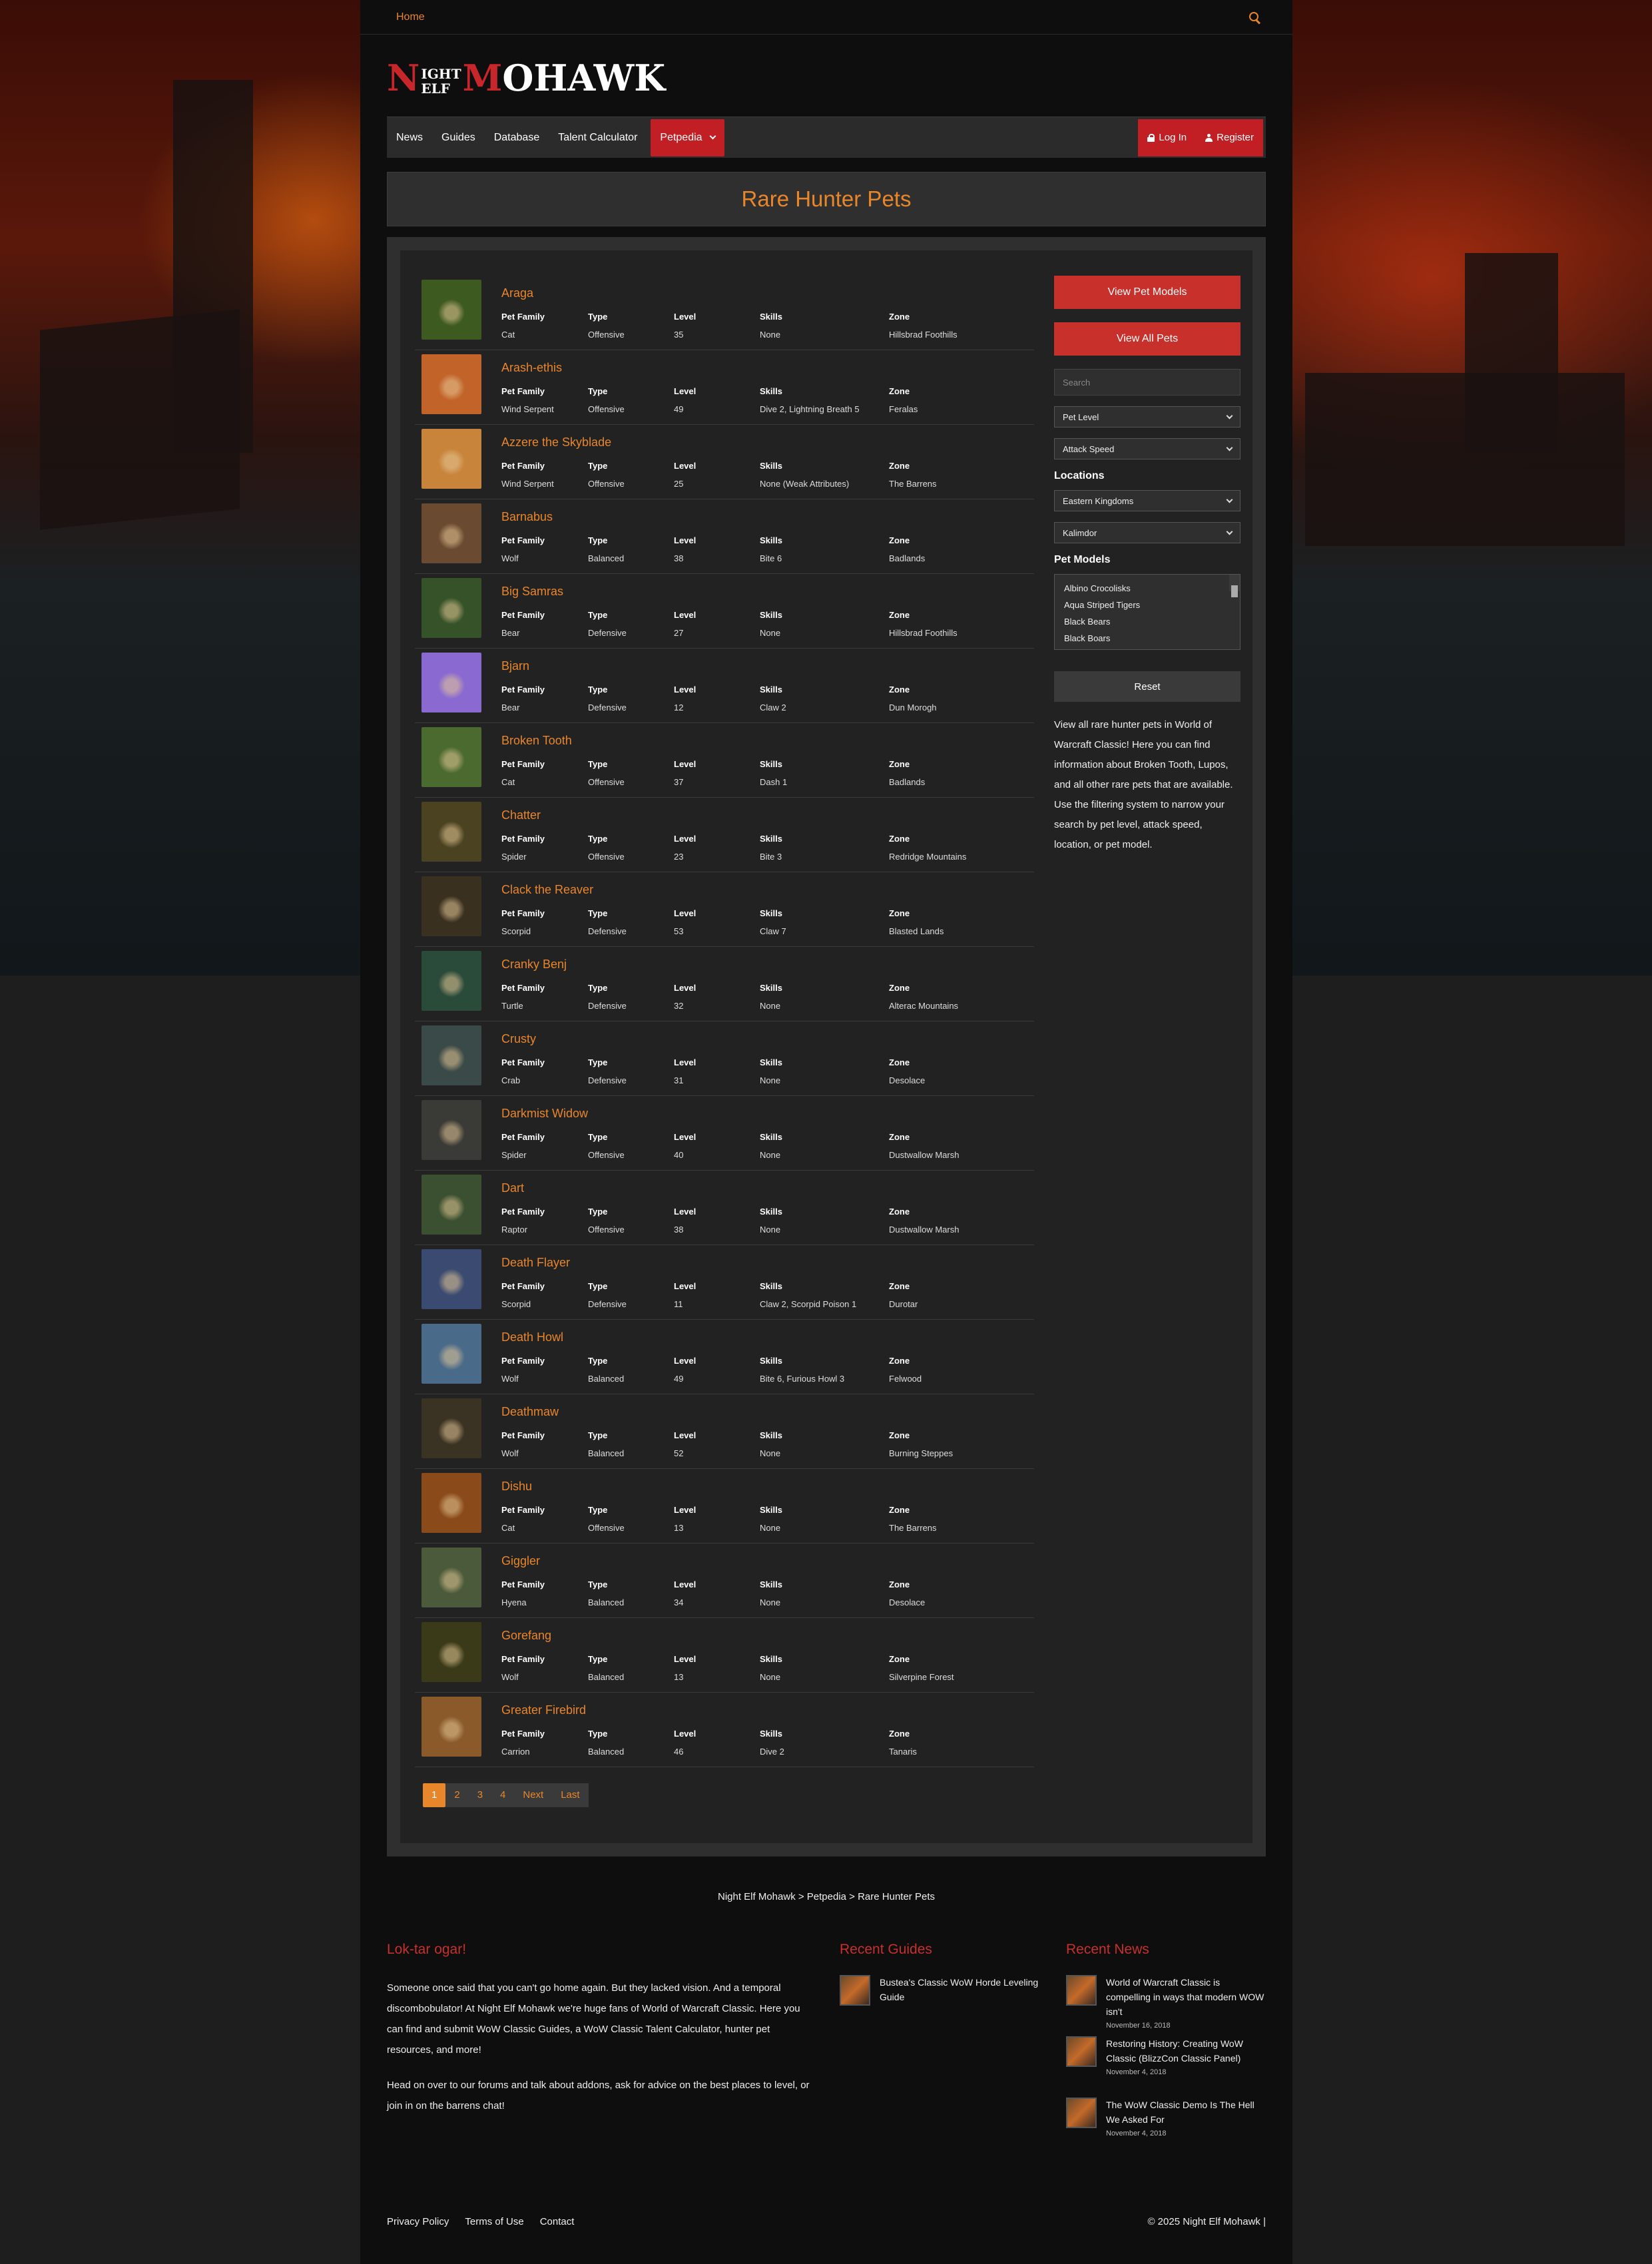 The width and height of the screenshot is (1652, 2264). Describe the element at coordinates (1152, 621) in the screenshot. I see `pet-model-option: Black Bears` at that location.